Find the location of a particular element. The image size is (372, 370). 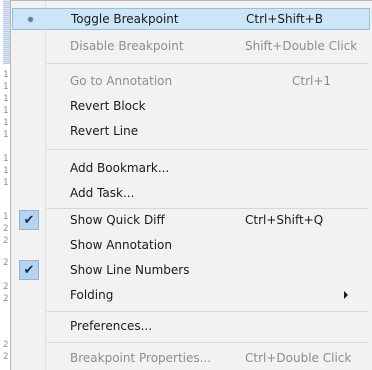

menu-item-go-to-annotation: Go to Annotation Ctrl+1 is located at coordinates (191, 81).